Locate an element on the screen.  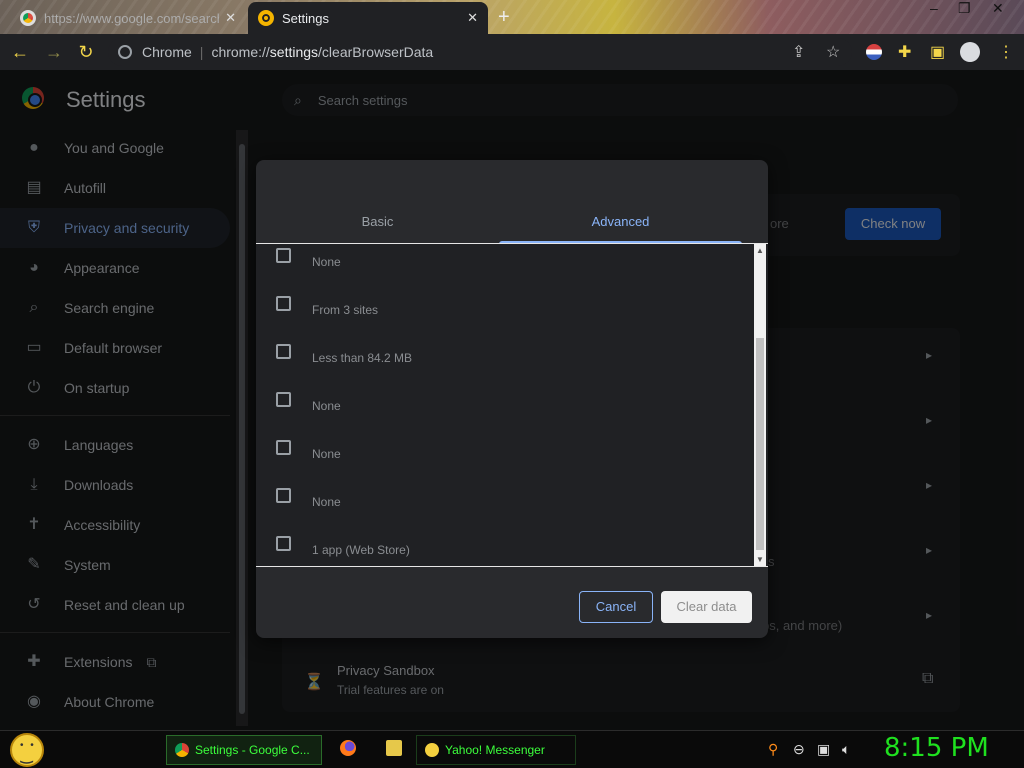
url-prefix: chrome:// is located at coordinates (240, 52).